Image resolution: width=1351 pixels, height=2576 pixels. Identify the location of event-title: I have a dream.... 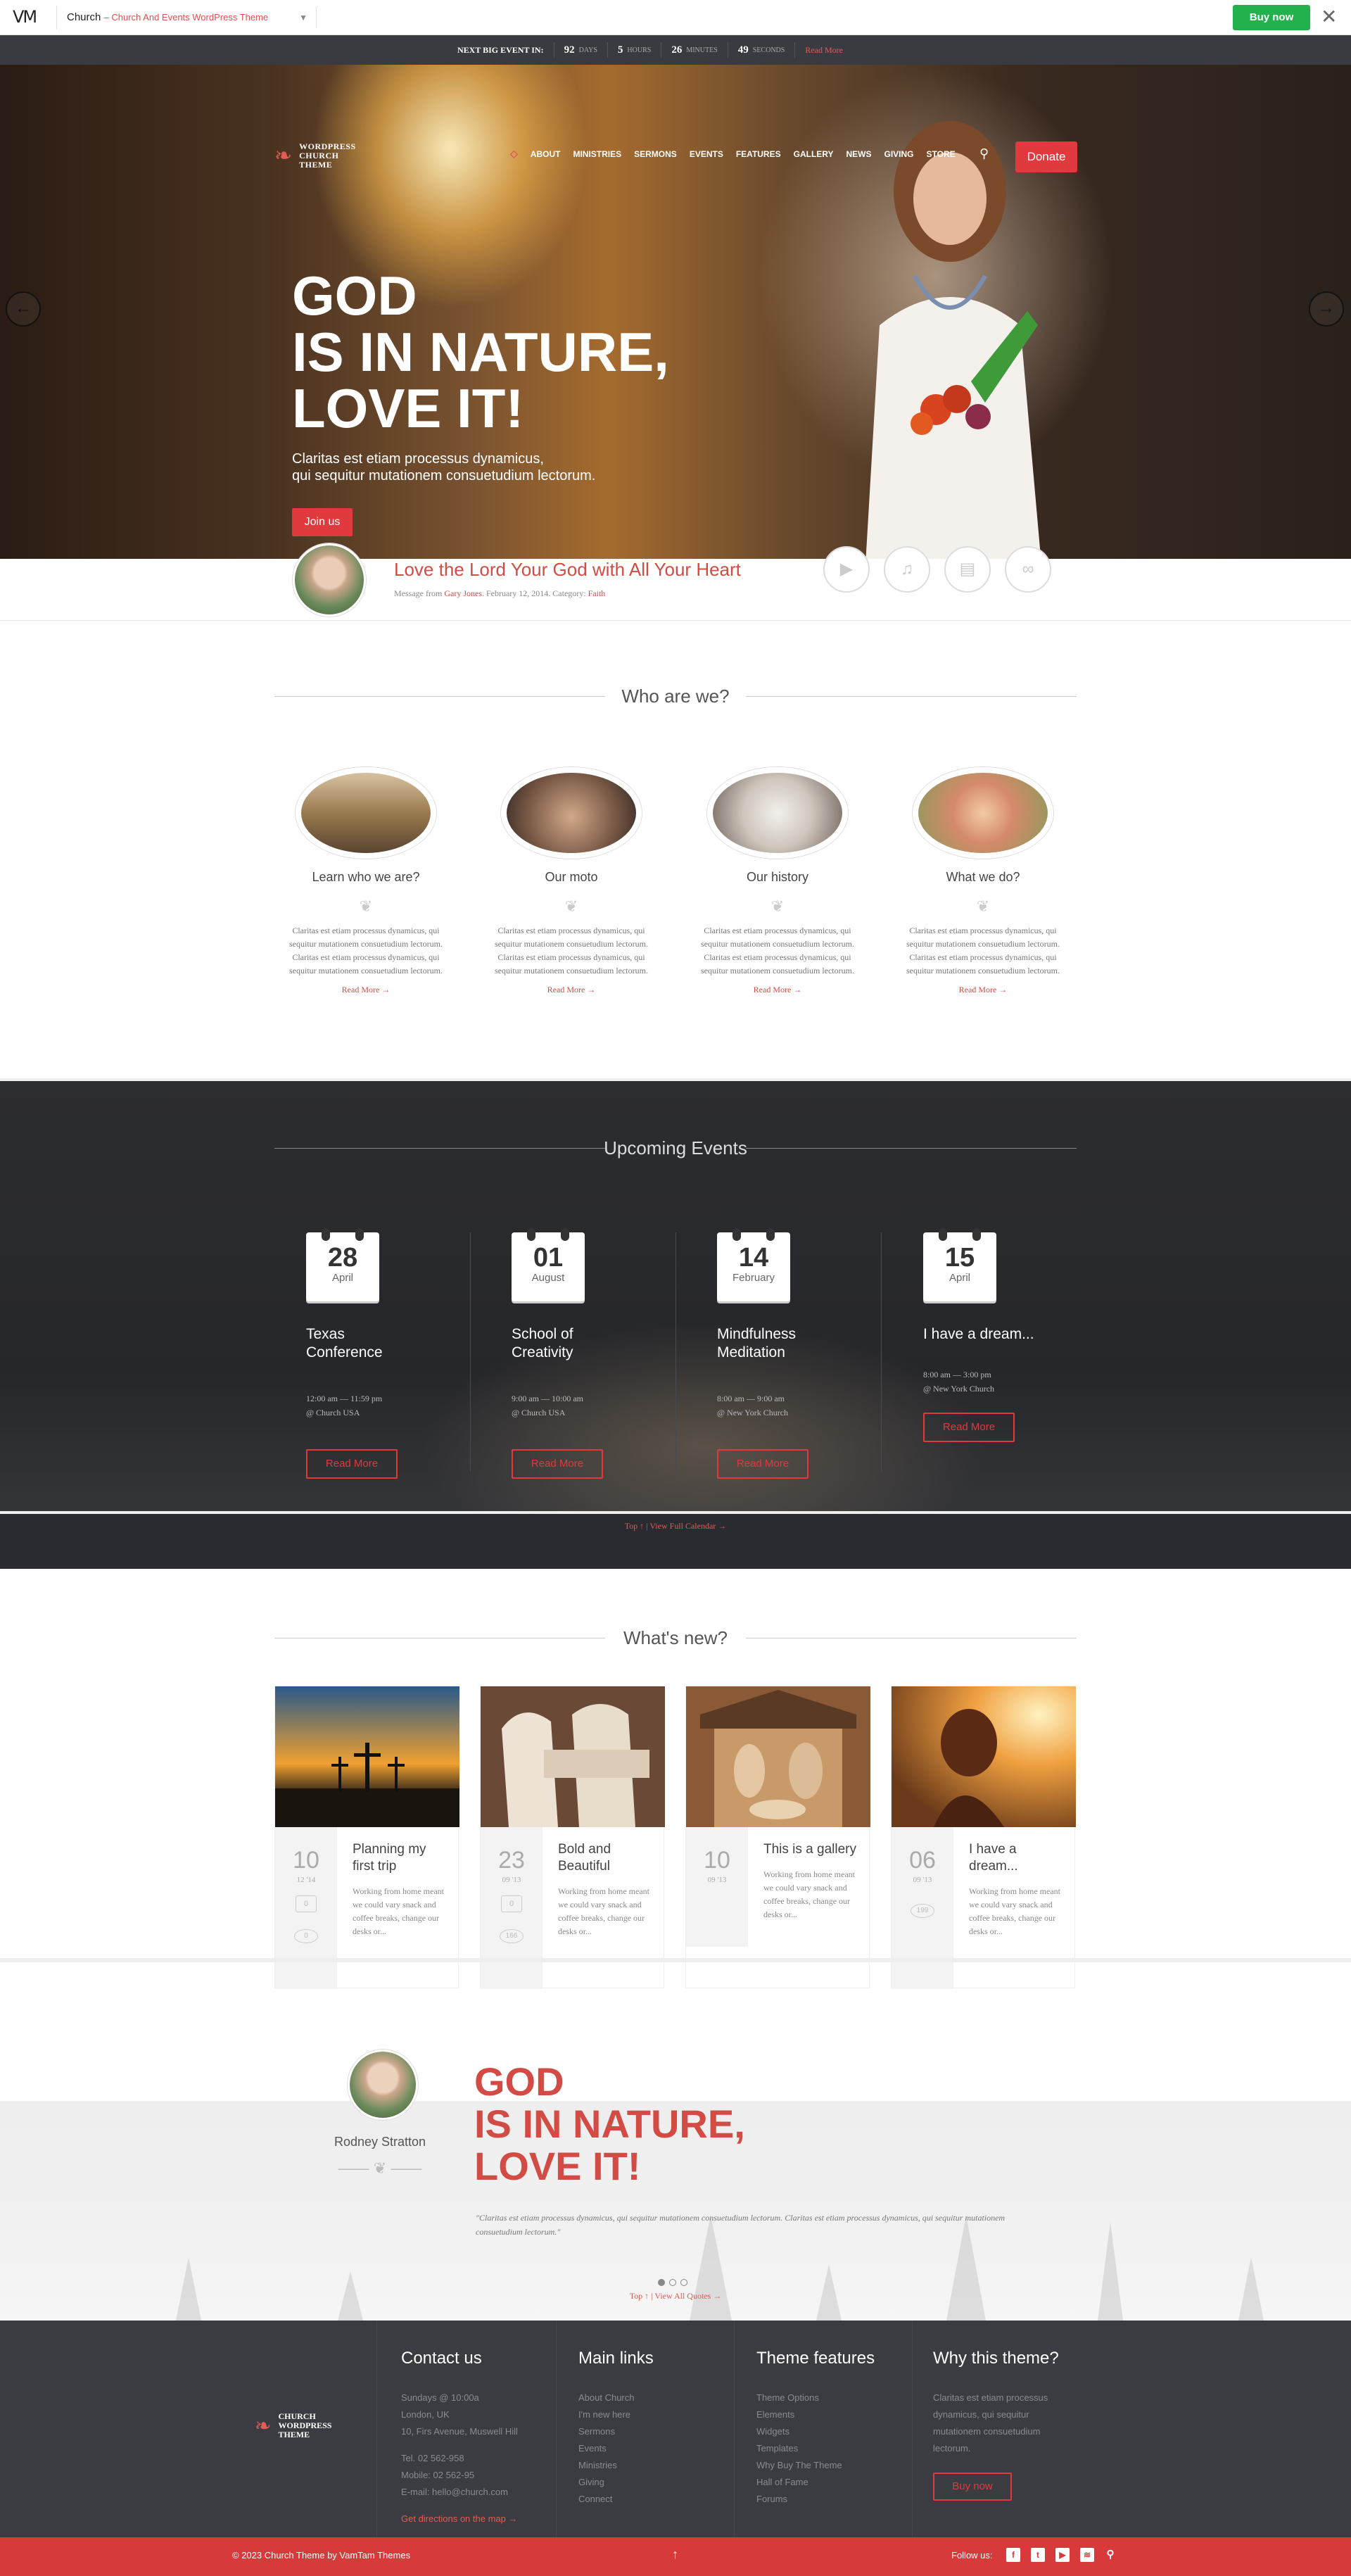
(1025, 1334).